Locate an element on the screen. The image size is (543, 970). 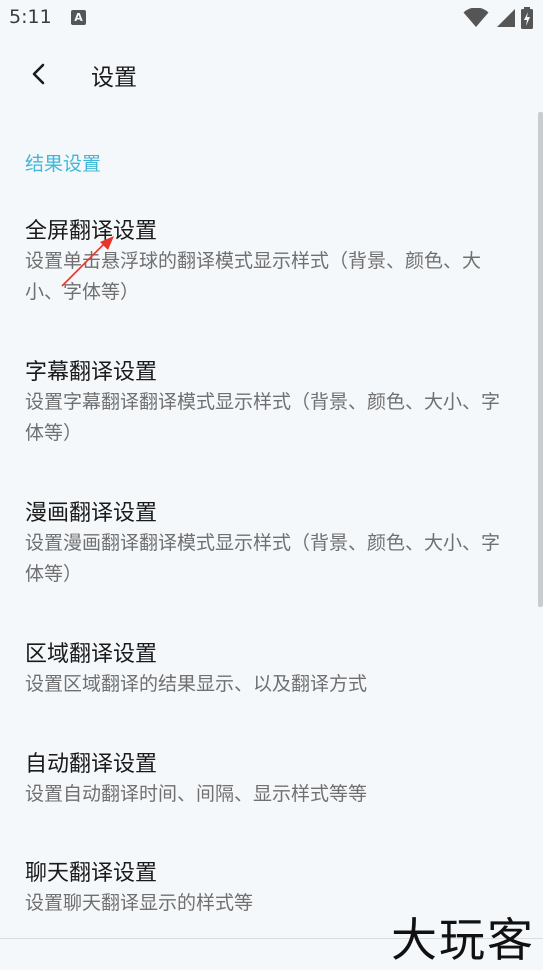
section-header-results: 结果设置 is located at coordinates (63, 164).